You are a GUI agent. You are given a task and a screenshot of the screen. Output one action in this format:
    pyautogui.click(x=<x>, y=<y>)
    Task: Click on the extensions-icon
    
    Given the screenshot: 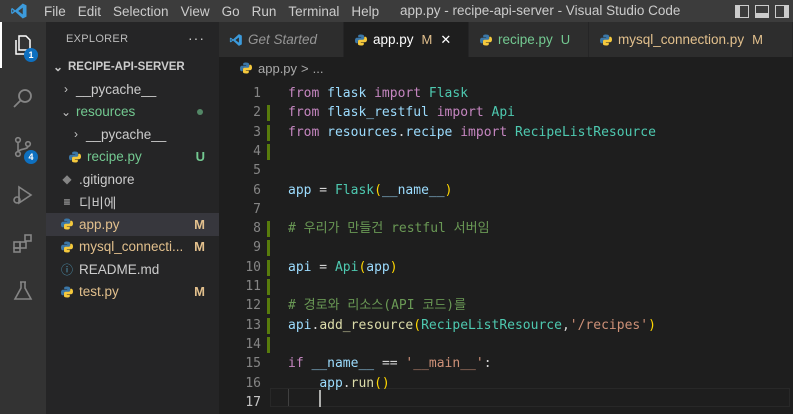 What is the action you would take?
    pyautogui.click(x=23, y=243)
    